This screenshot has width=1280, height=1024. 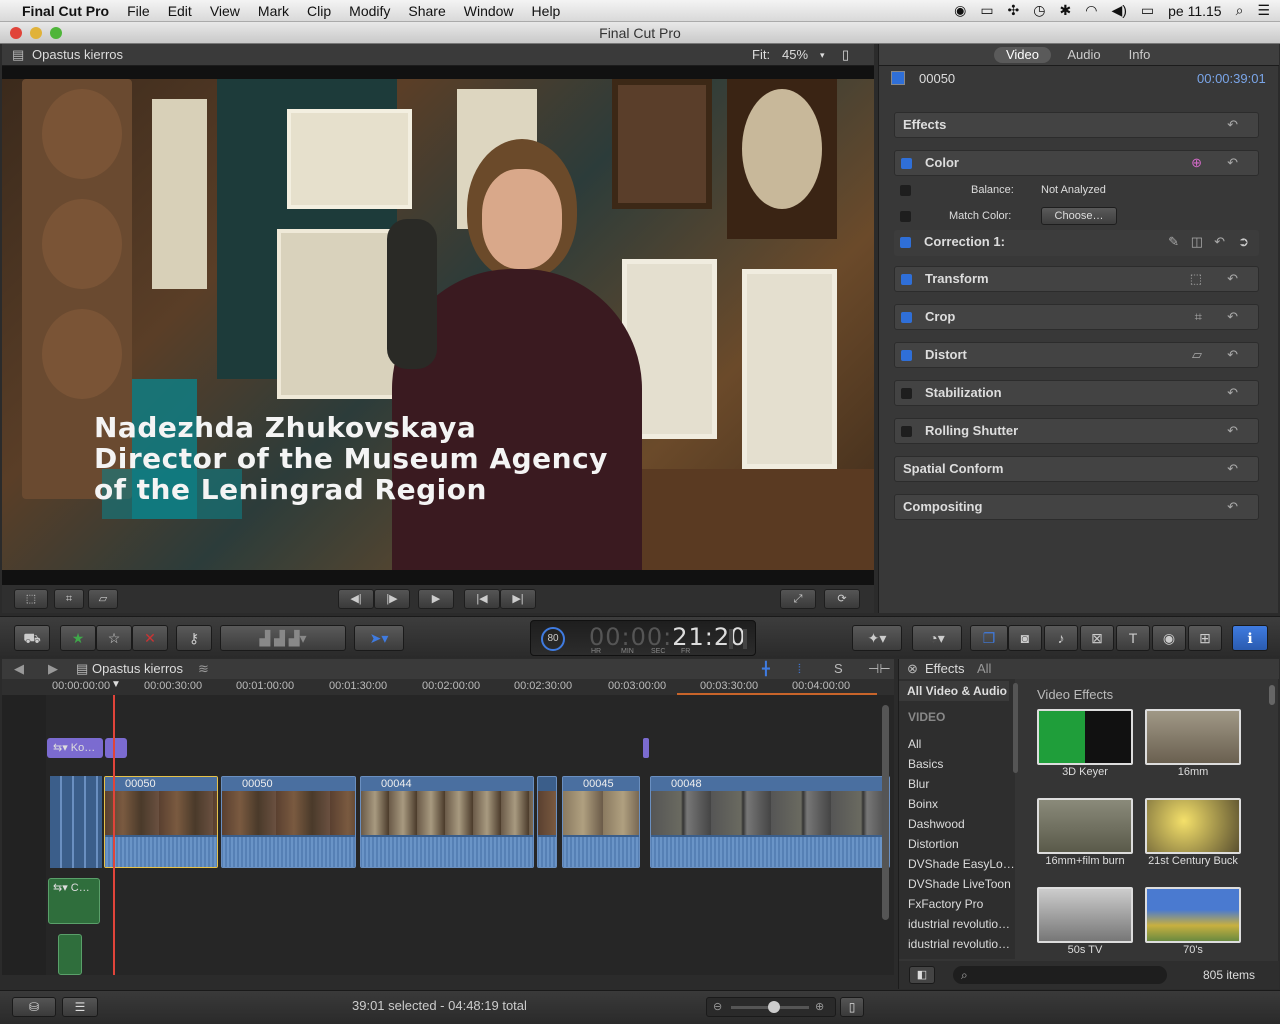 I want to click on category-item: Basics, so click(x=925, y=764).